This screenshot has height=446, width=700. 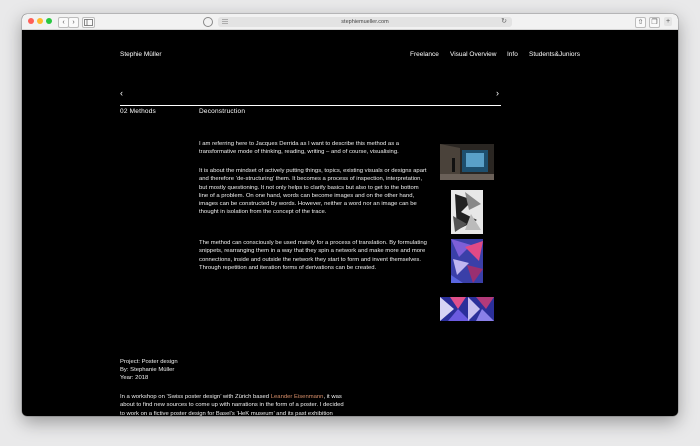 I want to click on nav-visual-overview: Visual Overview, so click(x=473, y=54).